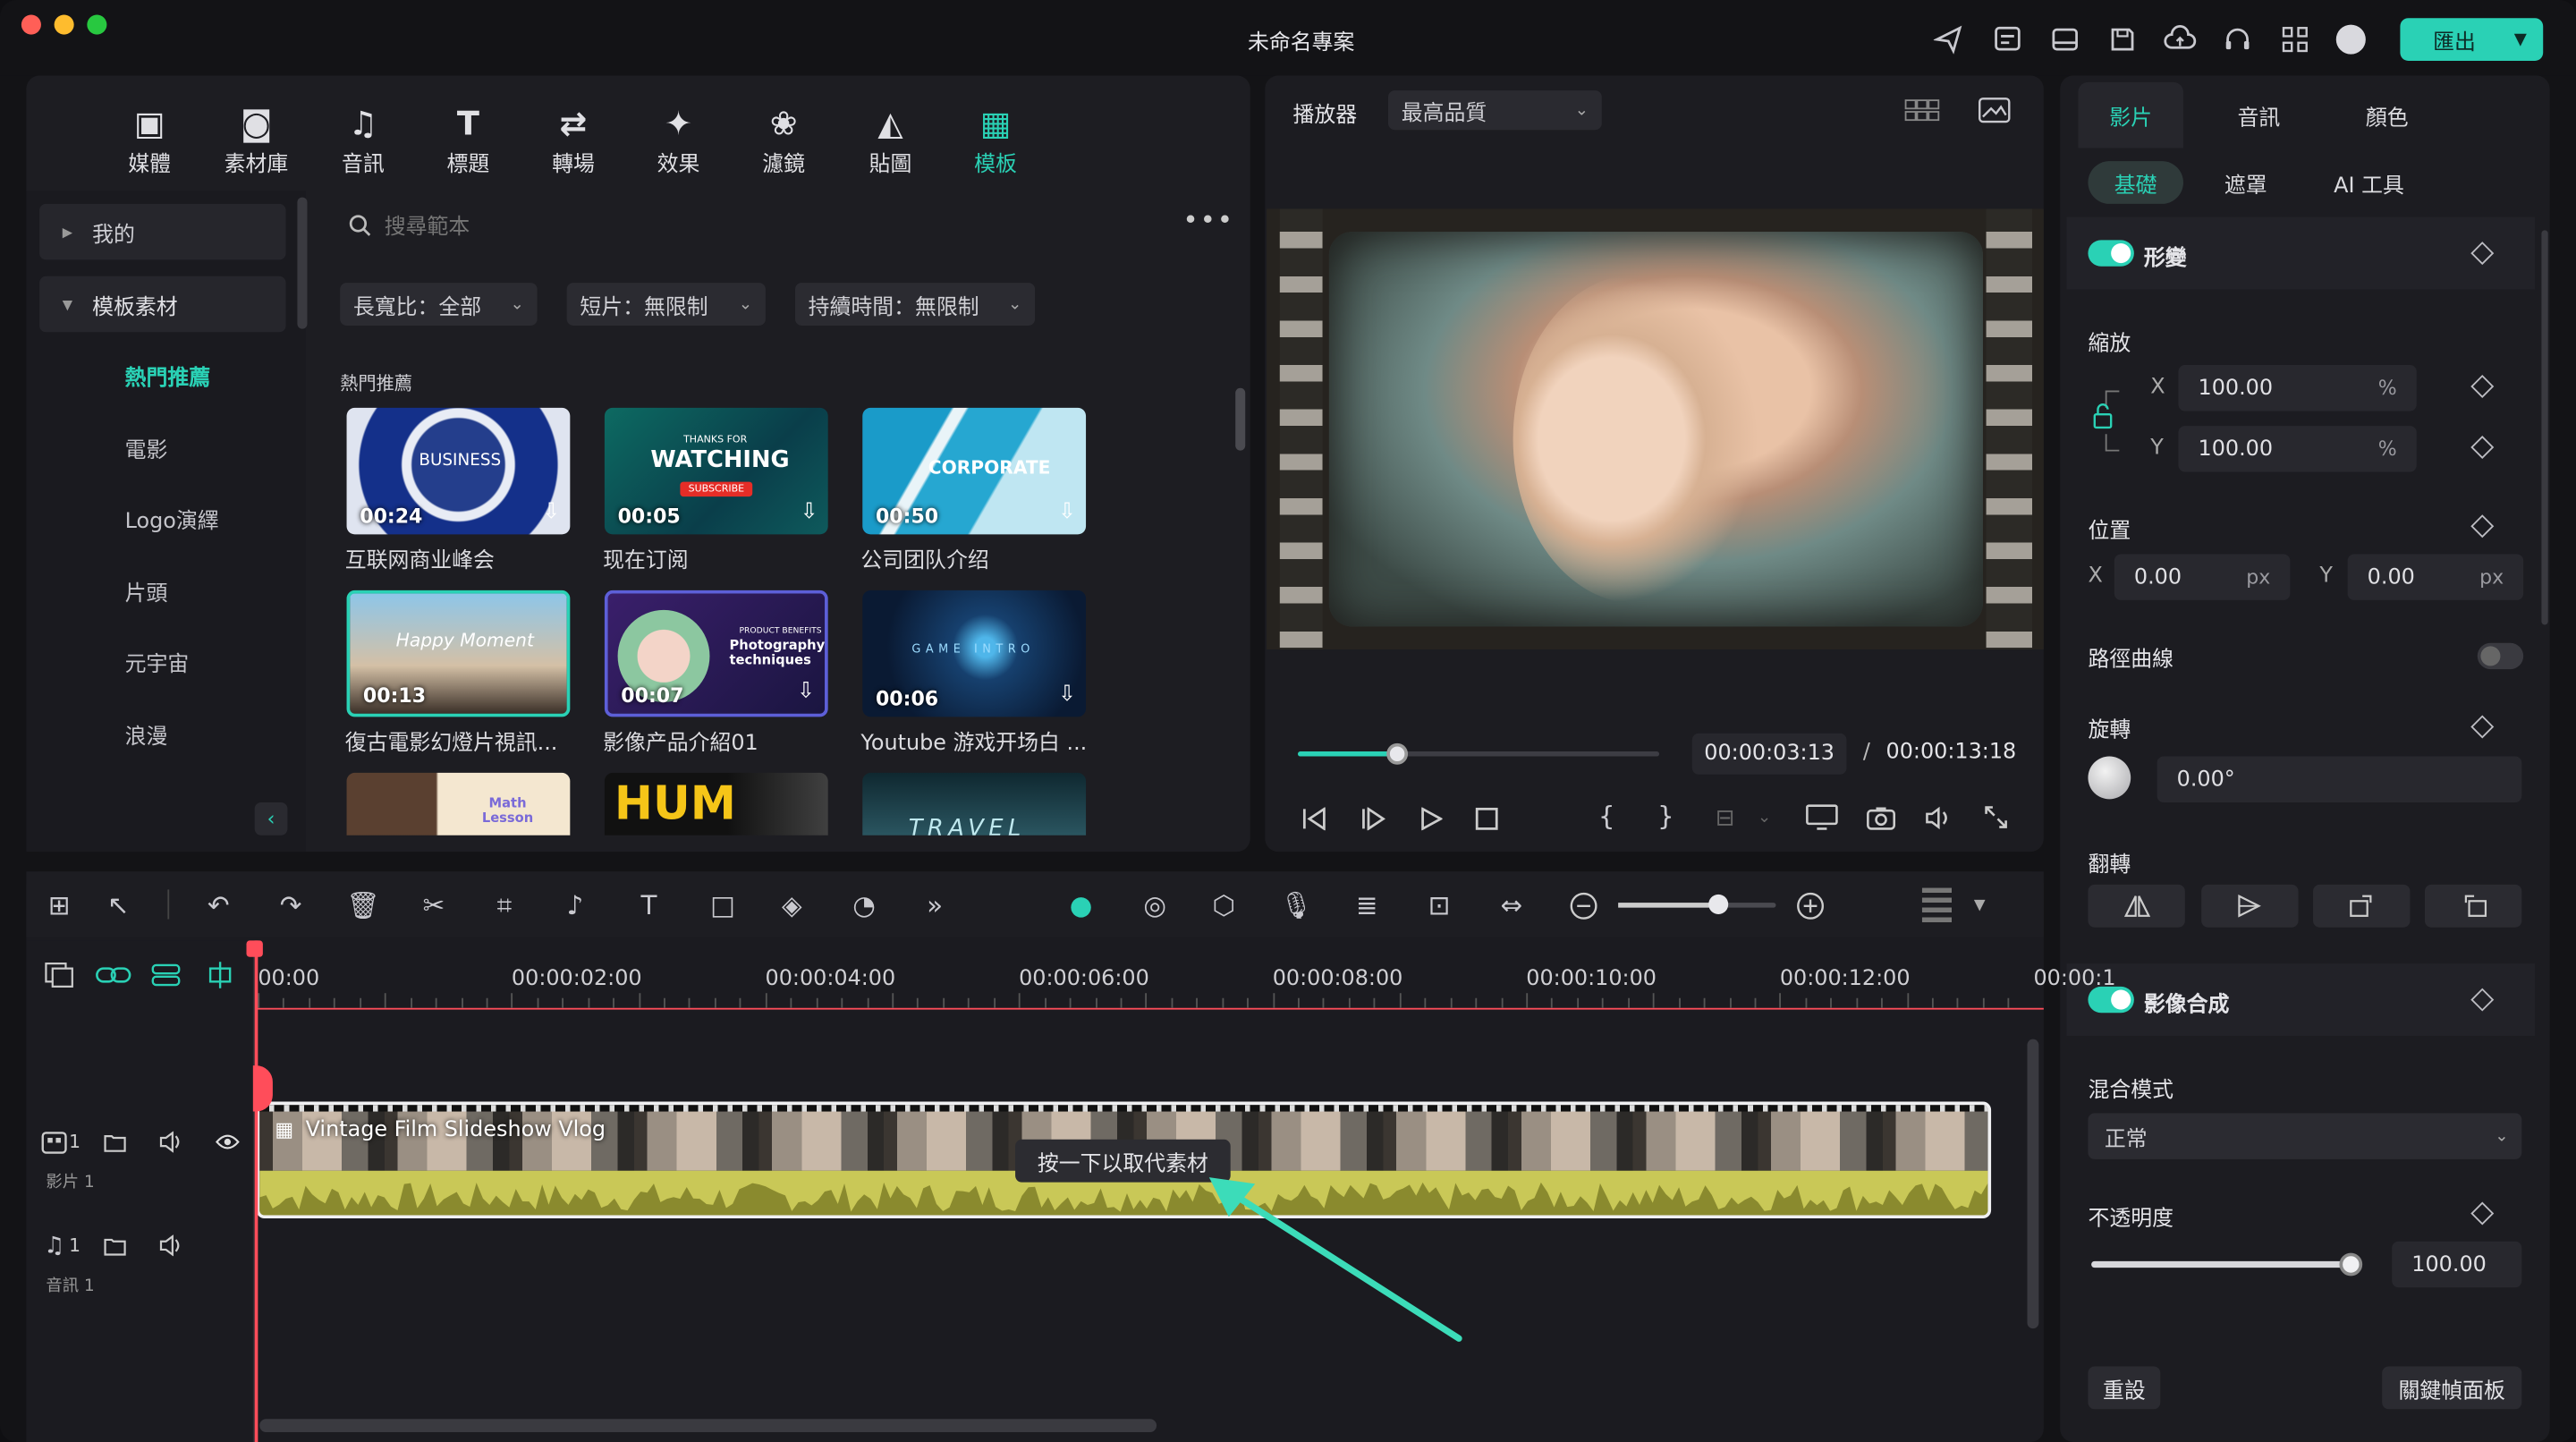 Image resolution: width=2576 pixels, height=1442 pixels. Describe the element at coordinates (1979, 905) in the screenshot. I see `timeline-layout-chevron-icon: ▼` at that location.